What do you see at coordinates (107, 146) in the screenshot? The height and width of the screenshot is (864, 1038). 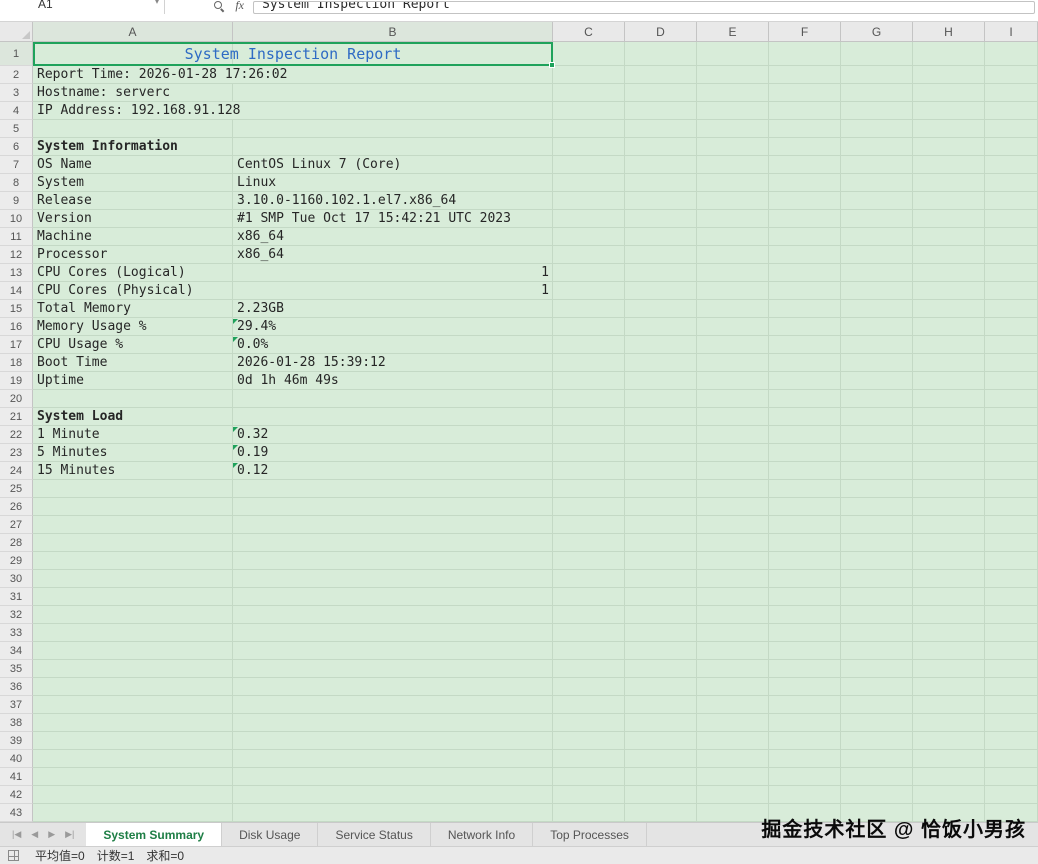 I see `cell-A6: System Information` at bounding box center [107, 146].